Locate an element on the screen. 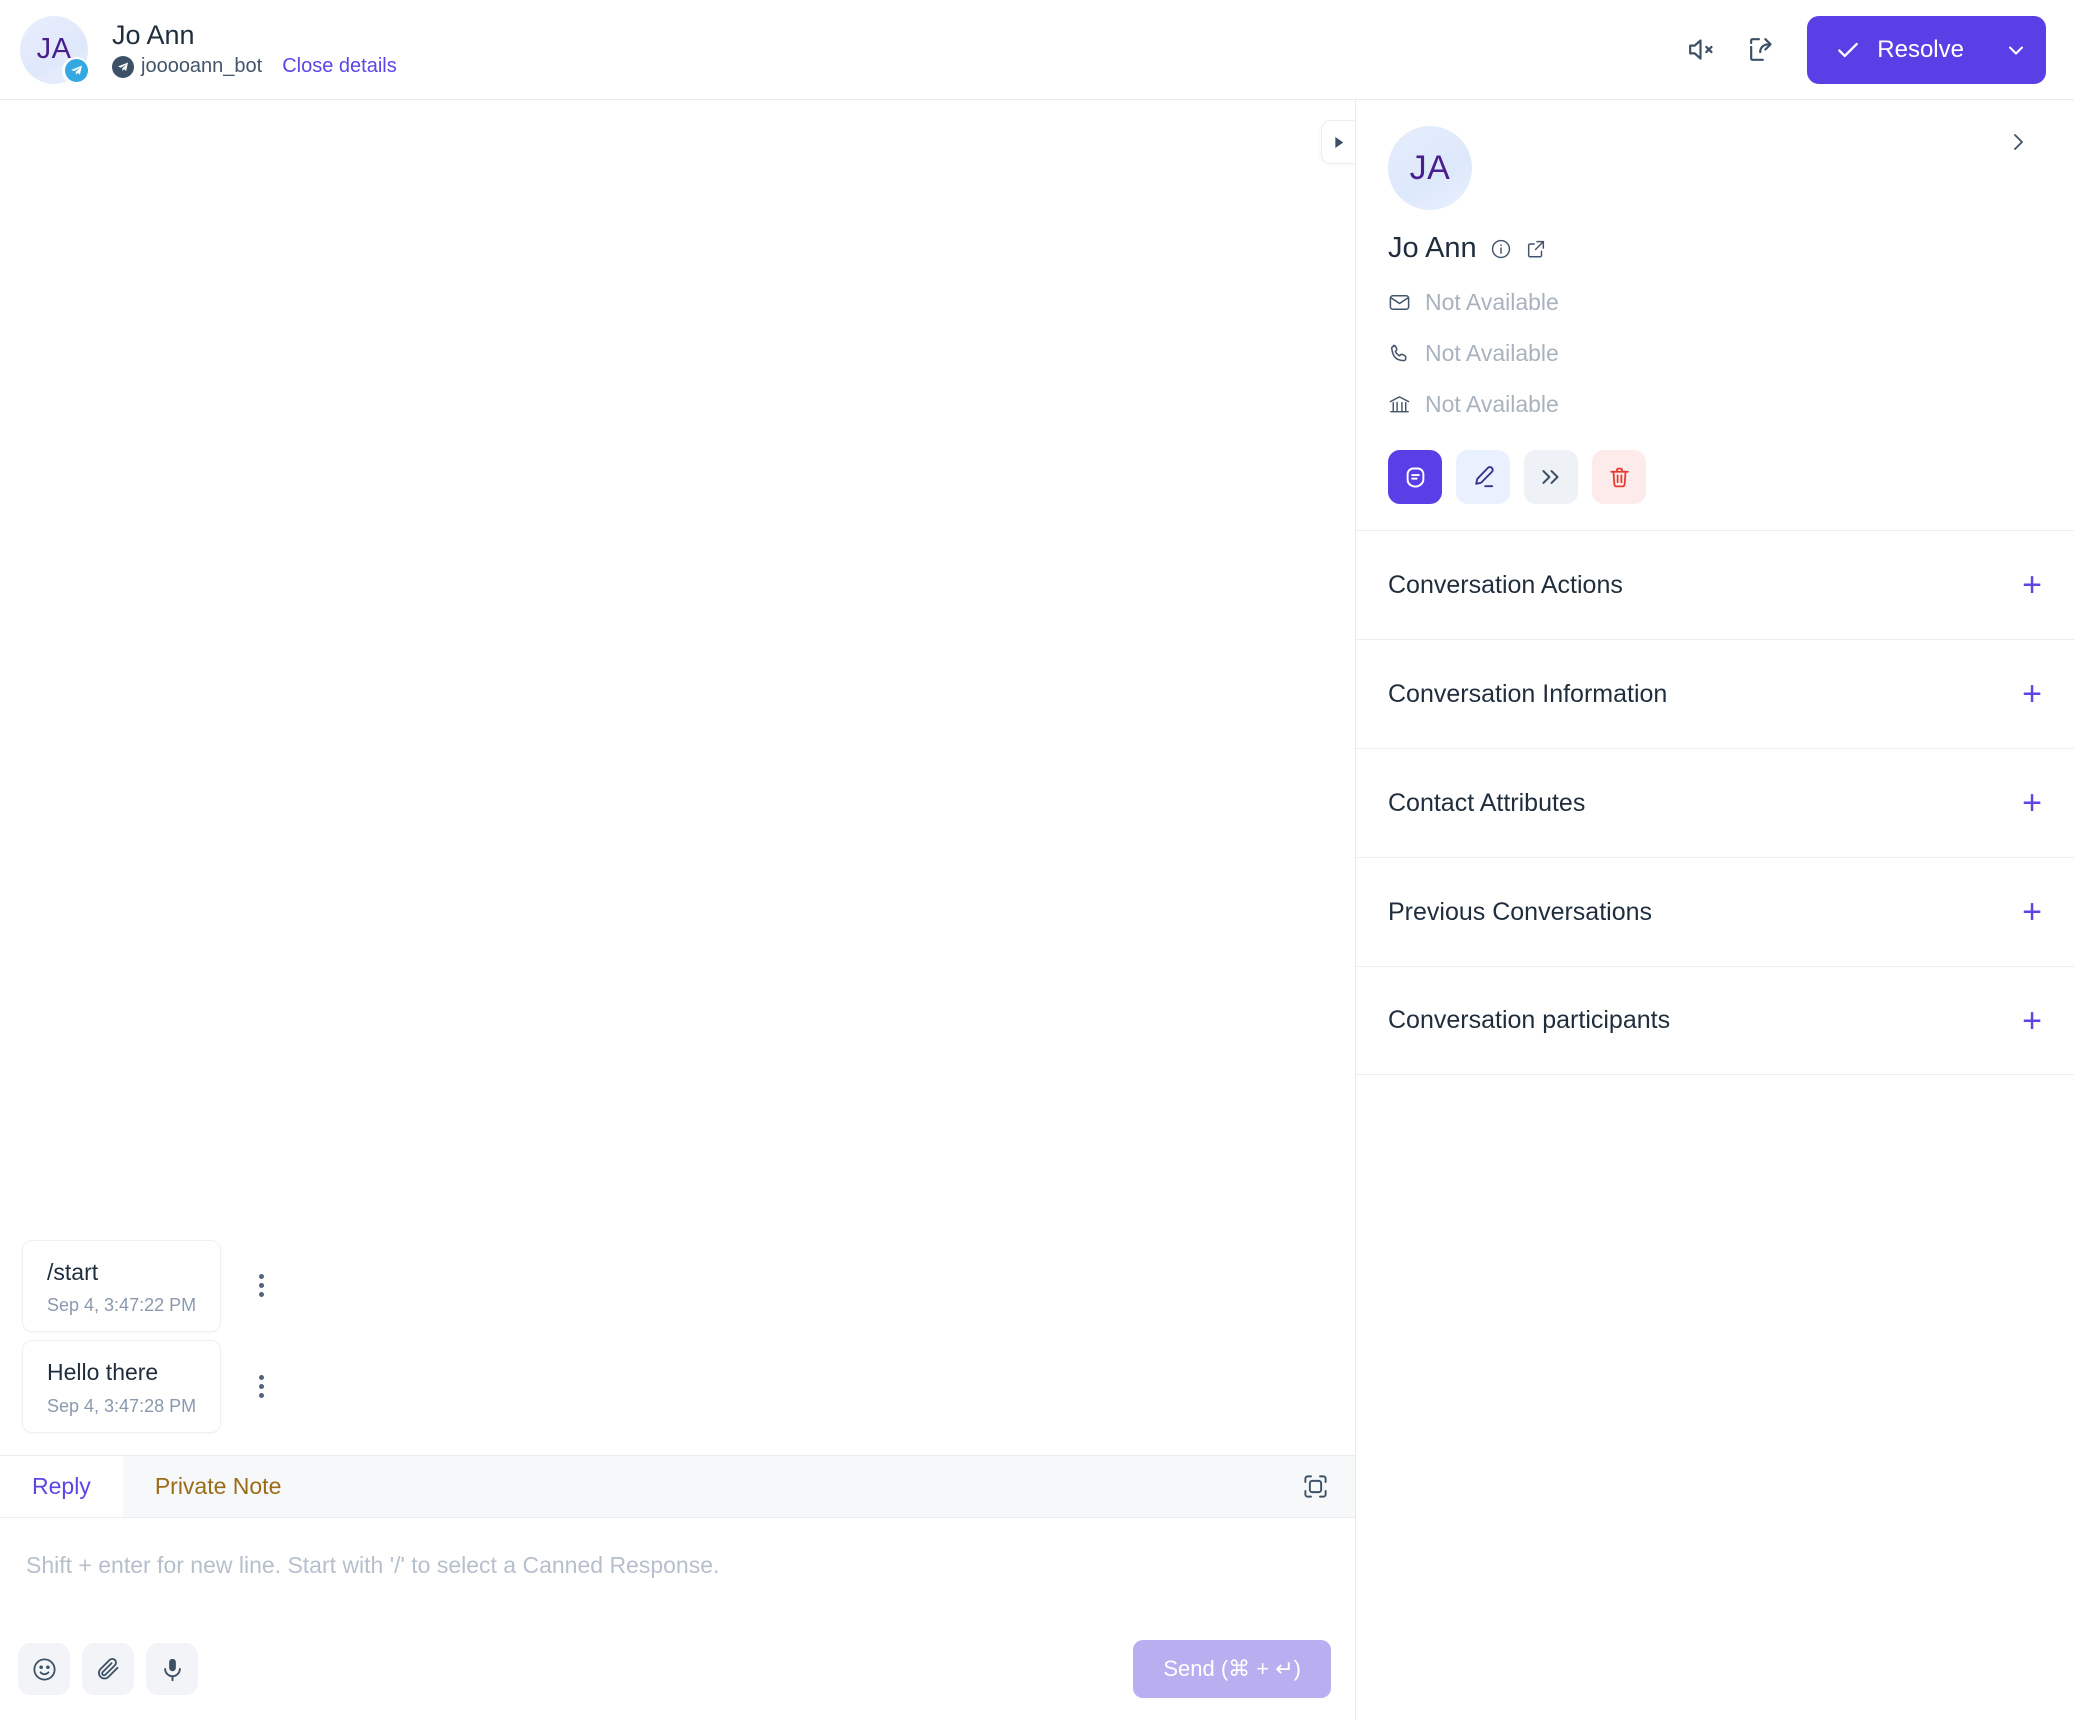 This screenshot has height=1720, width=2074. accordion-conversation-participants: Conversation participants + is located at coordinates (1715, 1020).